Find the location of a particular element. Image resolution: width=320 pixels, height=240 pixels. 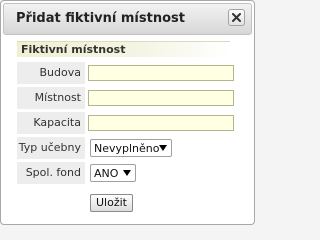

capacity-field-cell is located at coordinates (159, 123).